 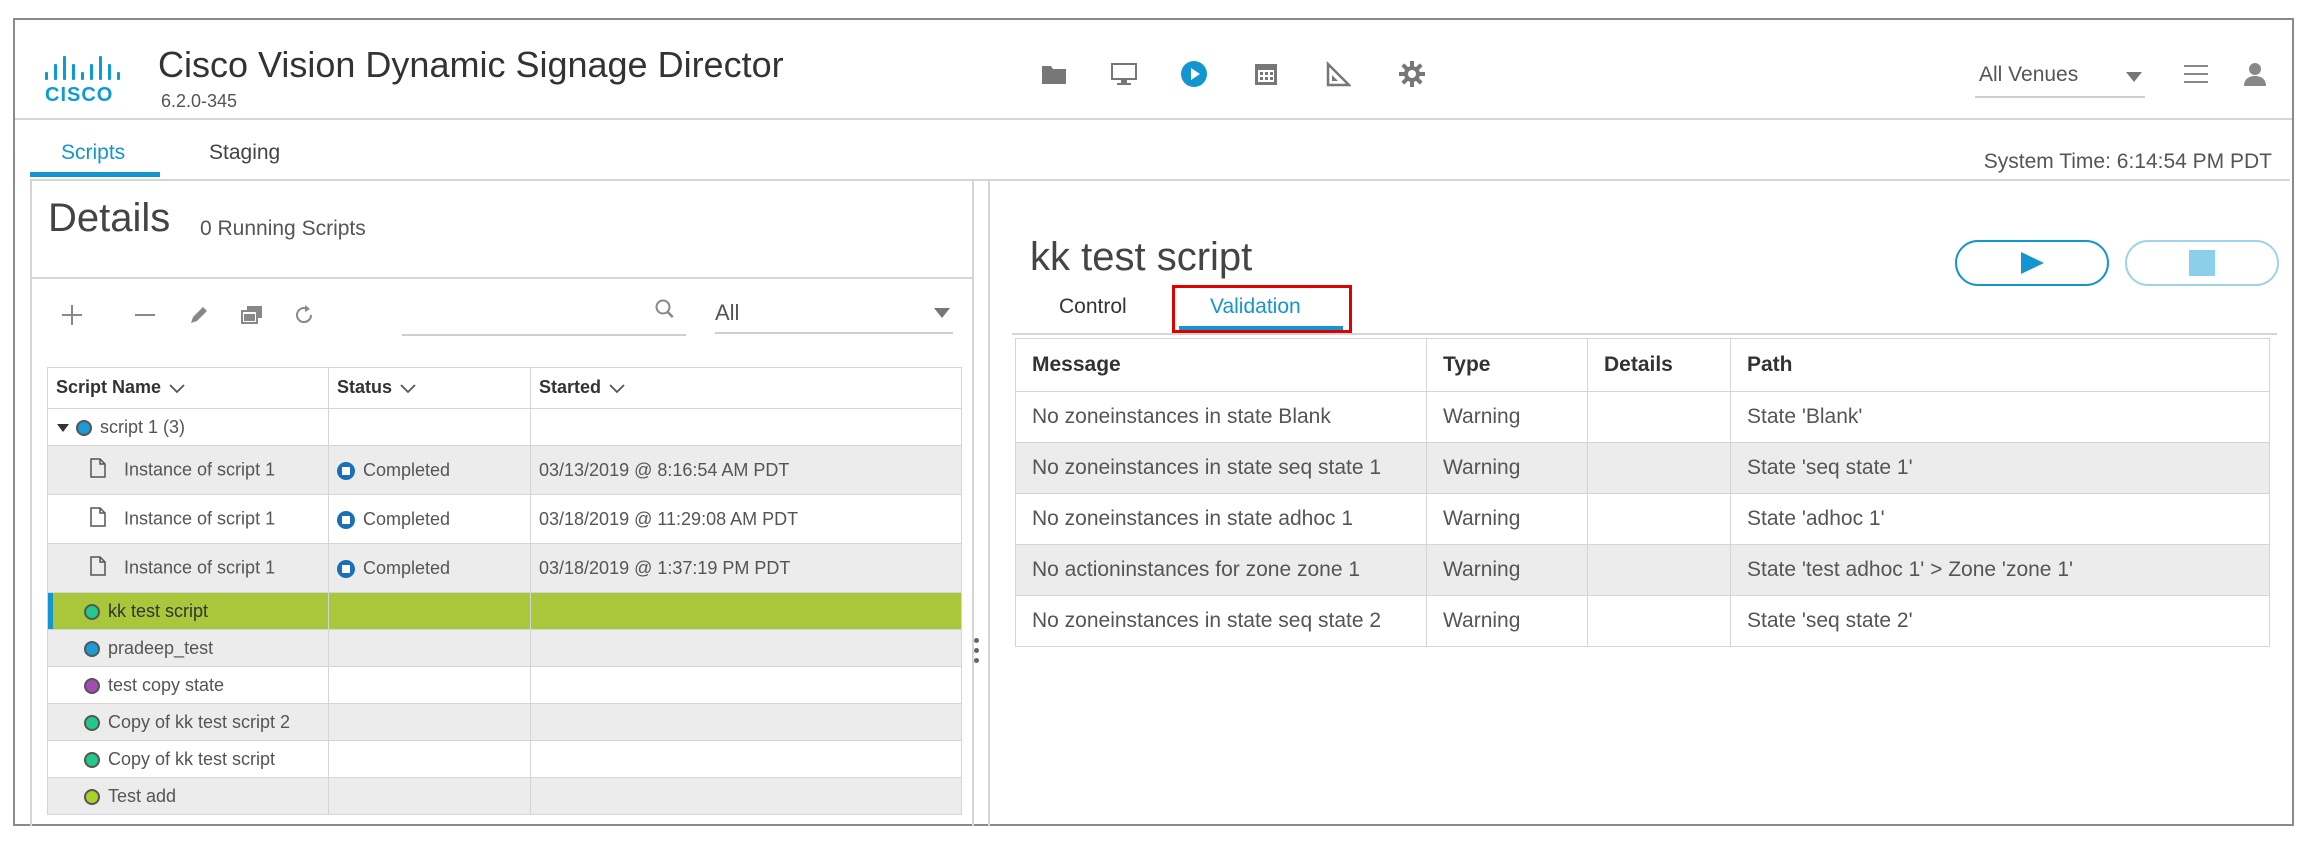 What do you see at coordinates (504, 796) in the screenshot?
I see `table-row: Test add` at bounding box center [504, 796].